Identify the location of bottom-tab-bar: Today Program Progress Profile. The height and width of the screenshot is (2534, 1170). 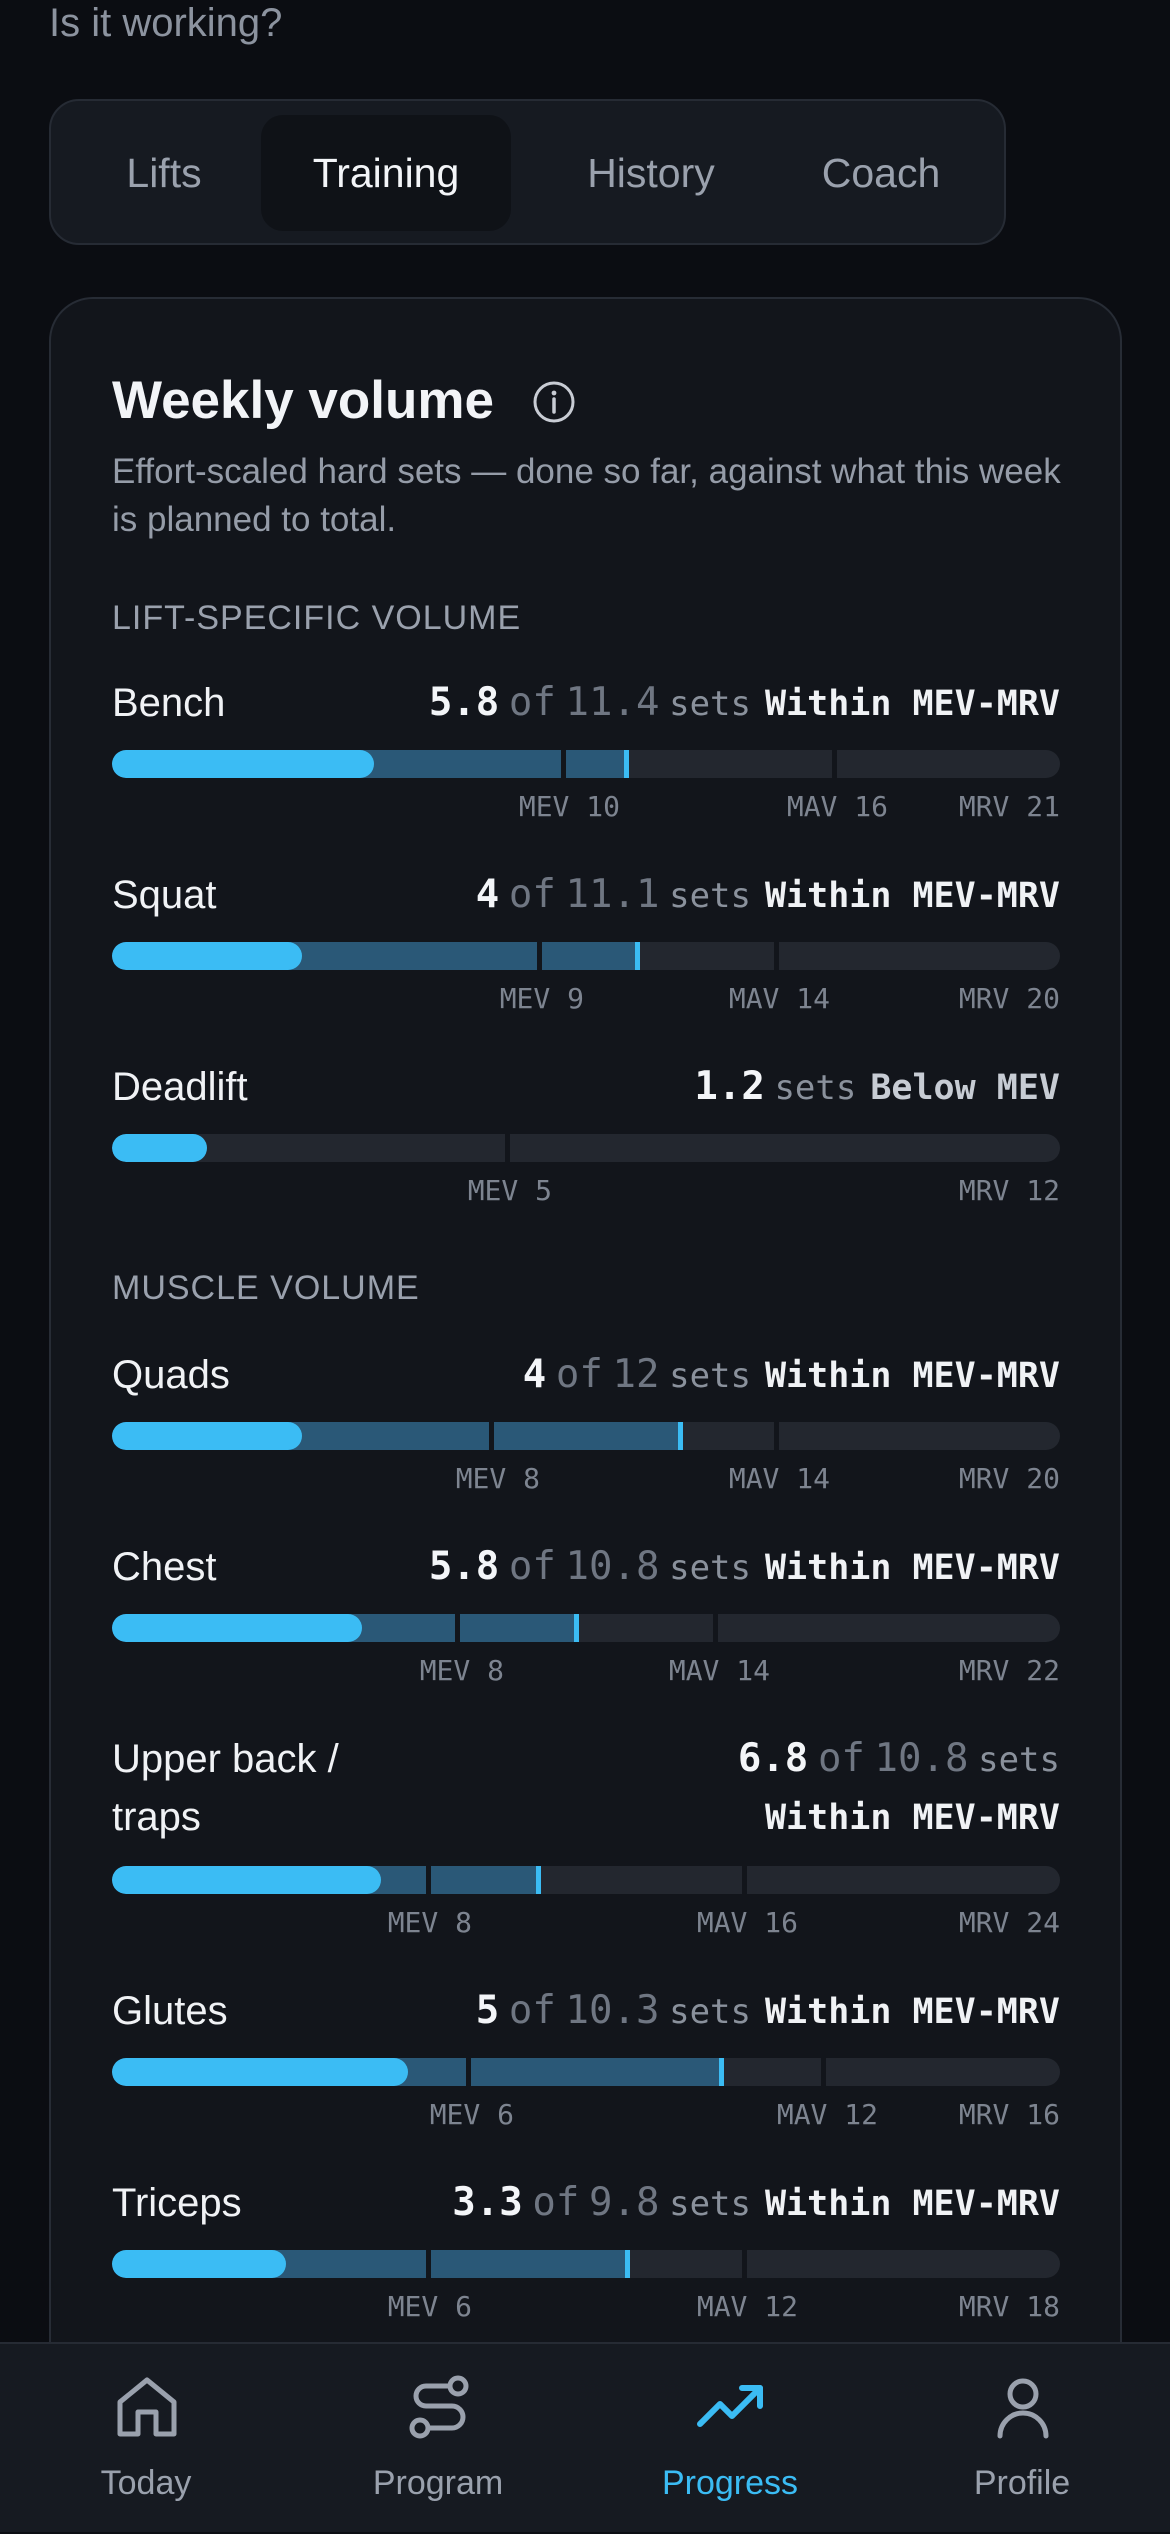
(585, 2437).